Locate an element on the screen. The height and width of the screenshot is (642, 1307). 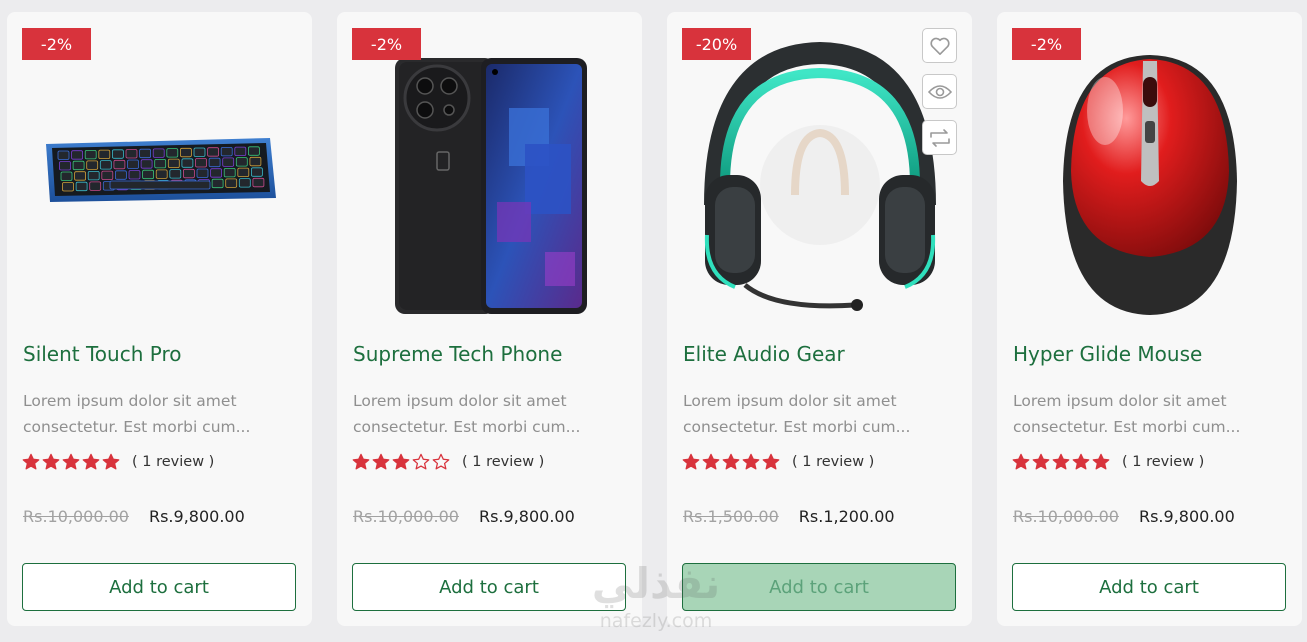
mouse-image is located at coordinates (1149, 172).